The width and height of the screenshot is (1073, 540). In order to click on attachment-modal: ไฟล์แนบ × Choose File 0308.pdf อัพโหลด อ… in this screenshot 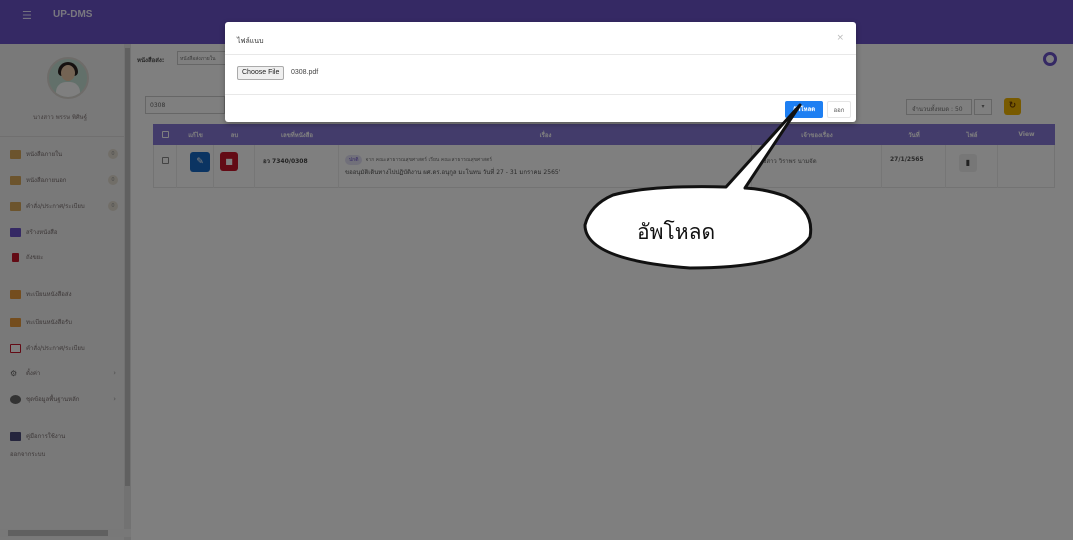, I will do `click(540, 72)`.